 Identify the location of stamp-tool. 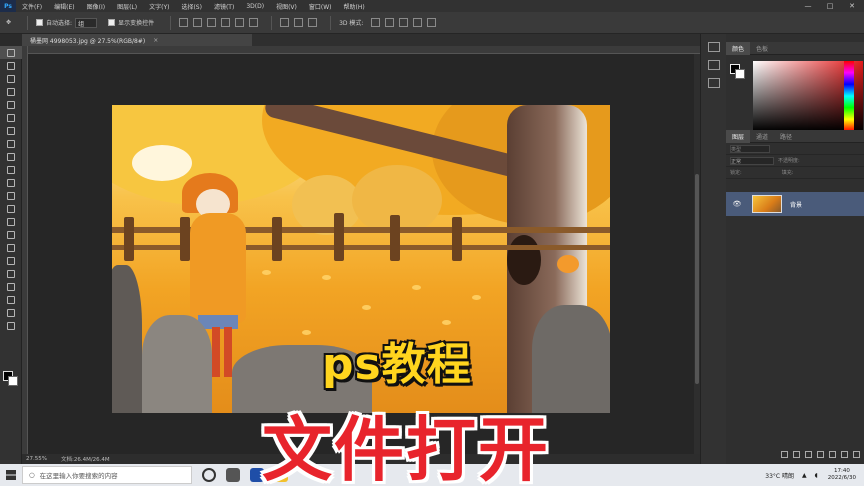
(11, 169).